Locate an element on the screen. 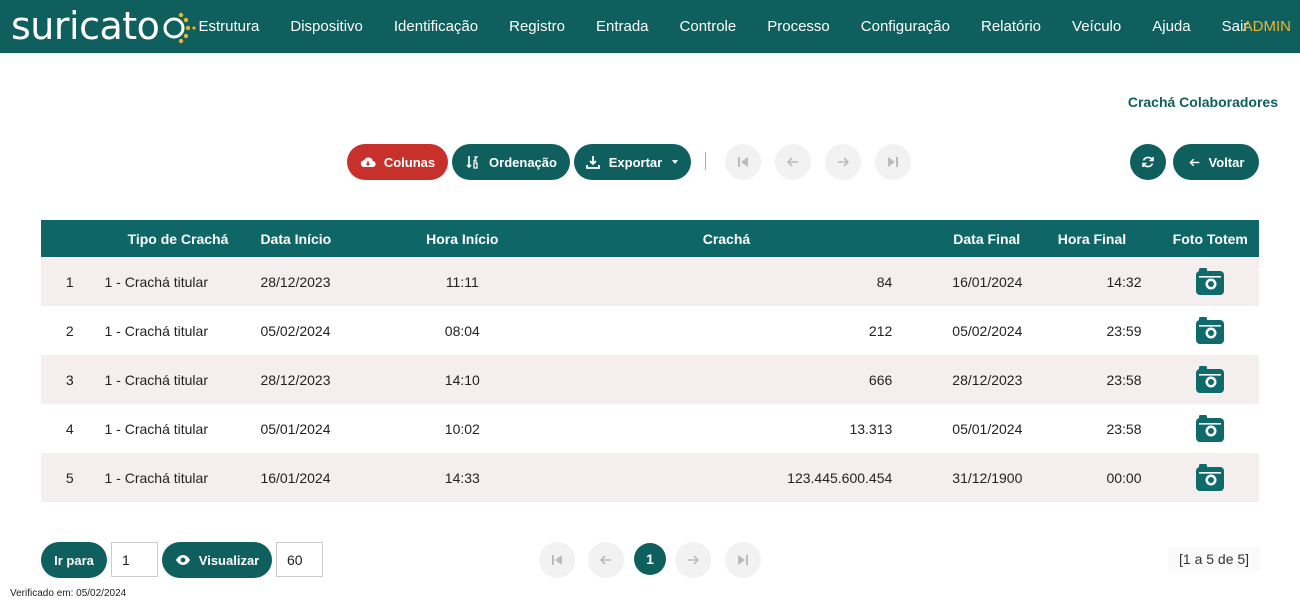 The width and height of the screenshot is (1300, 608). menu-dispositivo: Dispositivo is located at coordinates (327, 26).